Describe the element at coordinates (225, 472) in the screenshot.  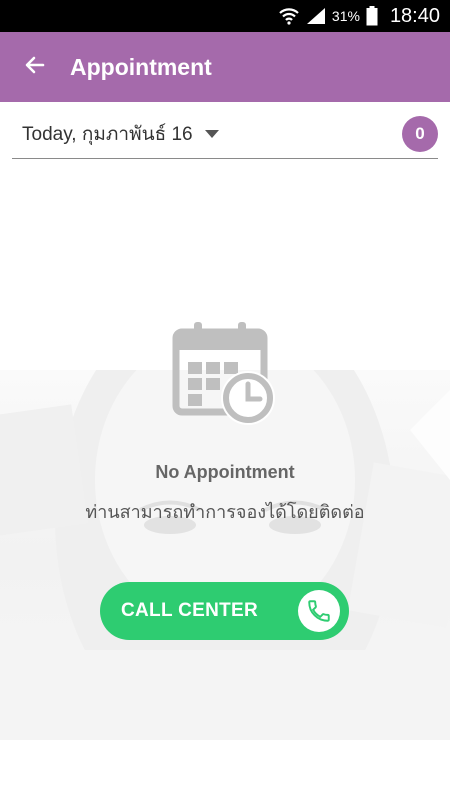
I see `empty-title: No Appointment` at that location.